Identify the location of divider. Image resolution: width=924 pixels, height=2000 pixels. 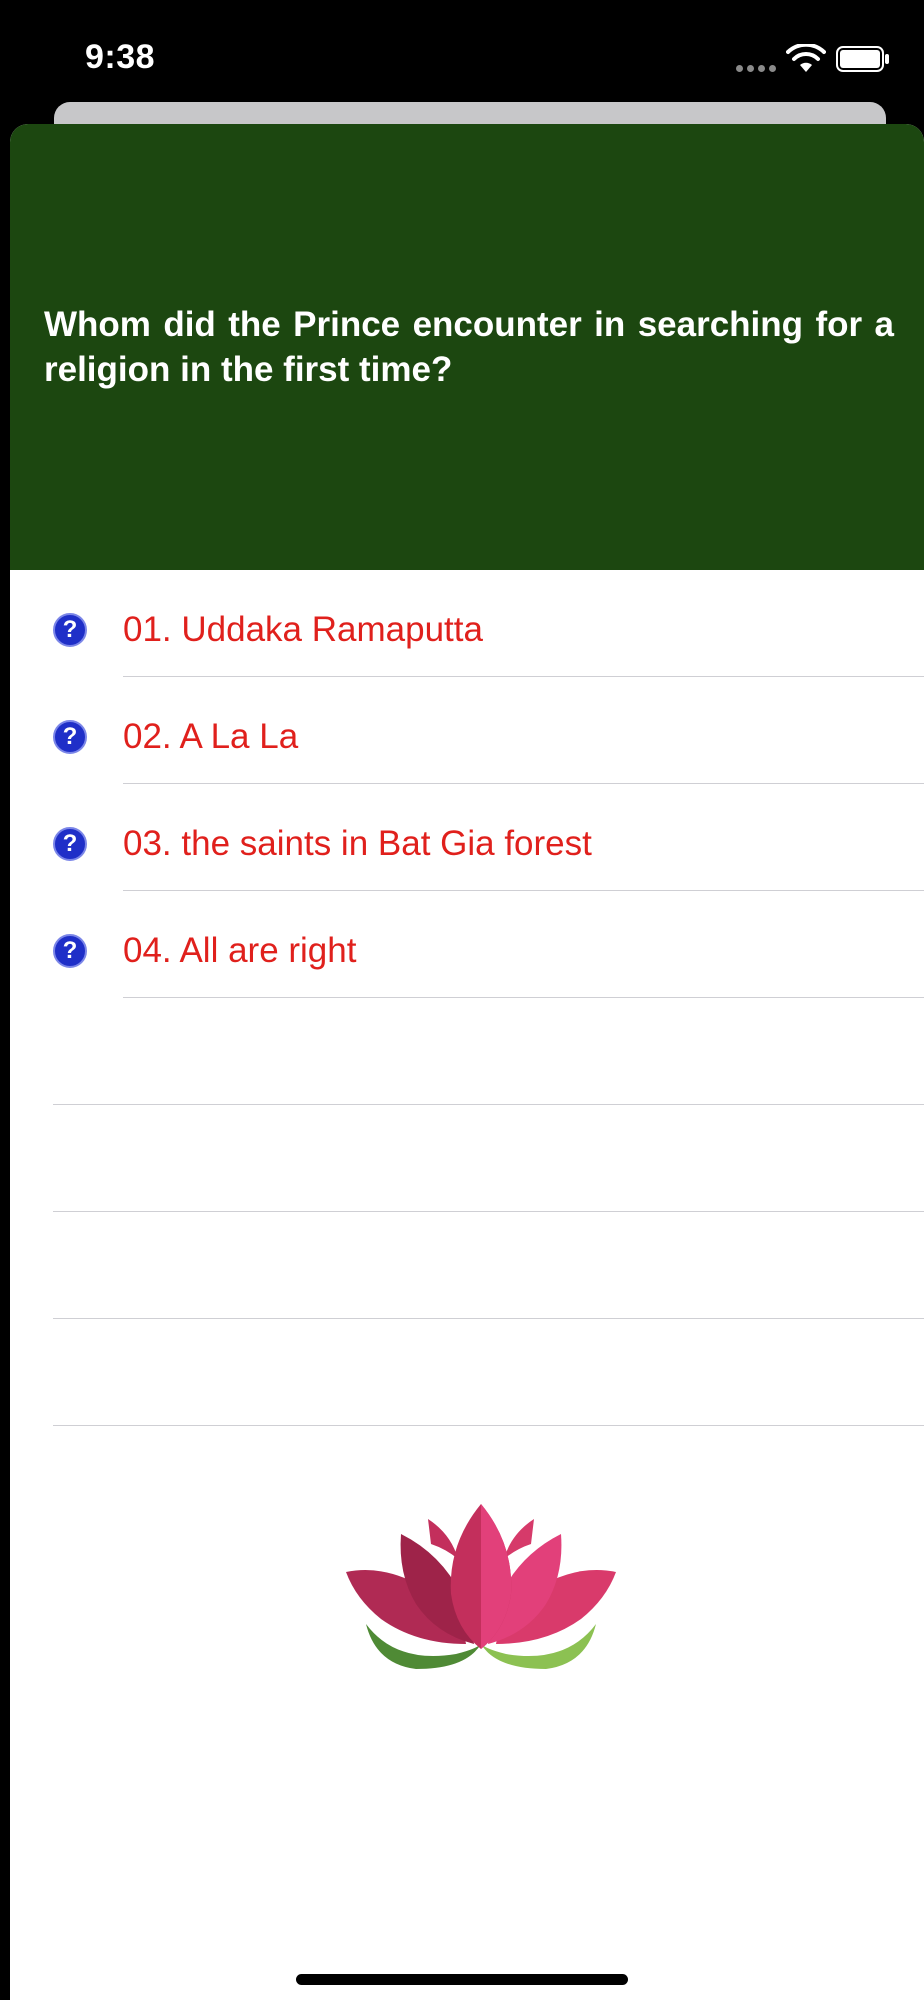
(488, 1425).